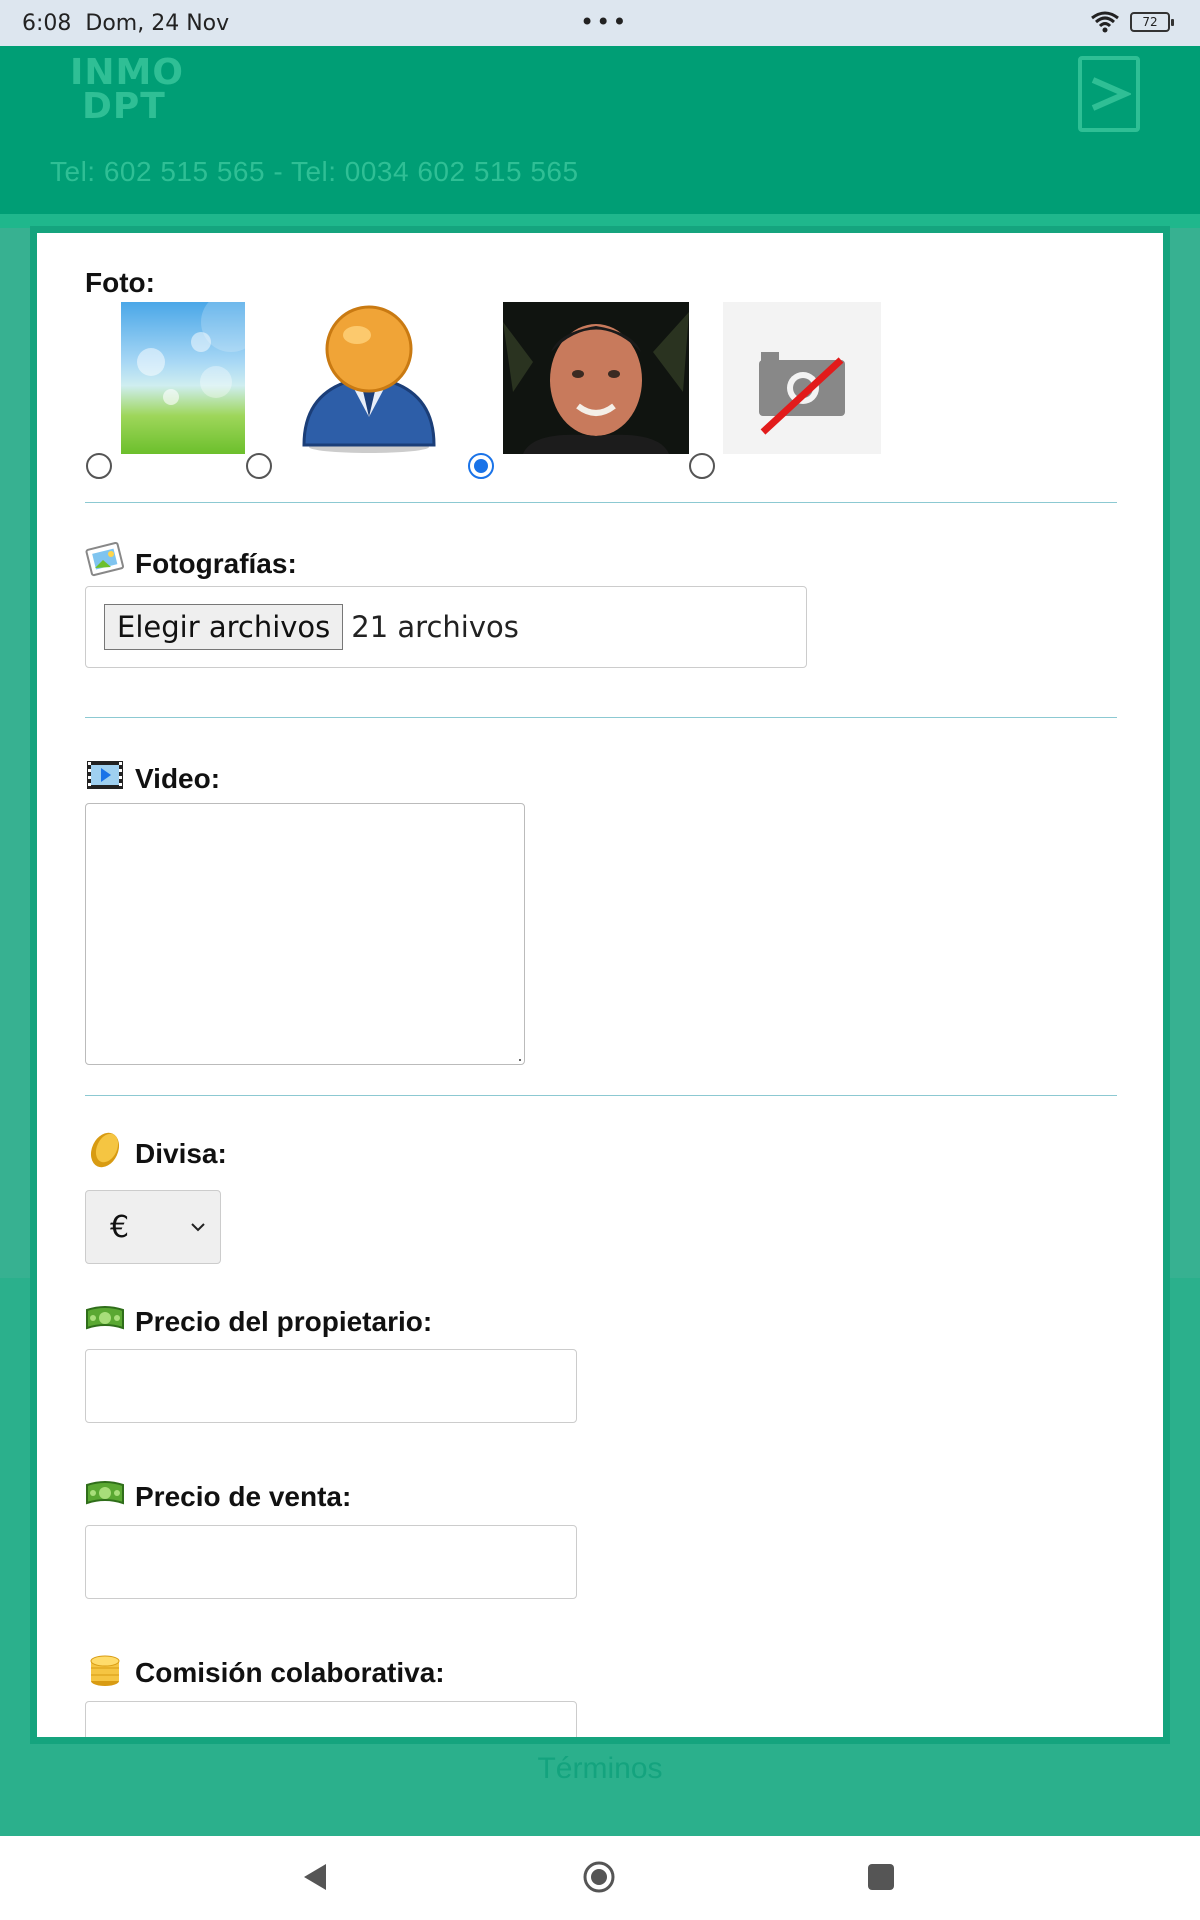 The image size is (1200, 1920). I want to click on picture-icon, so click(105, 559).